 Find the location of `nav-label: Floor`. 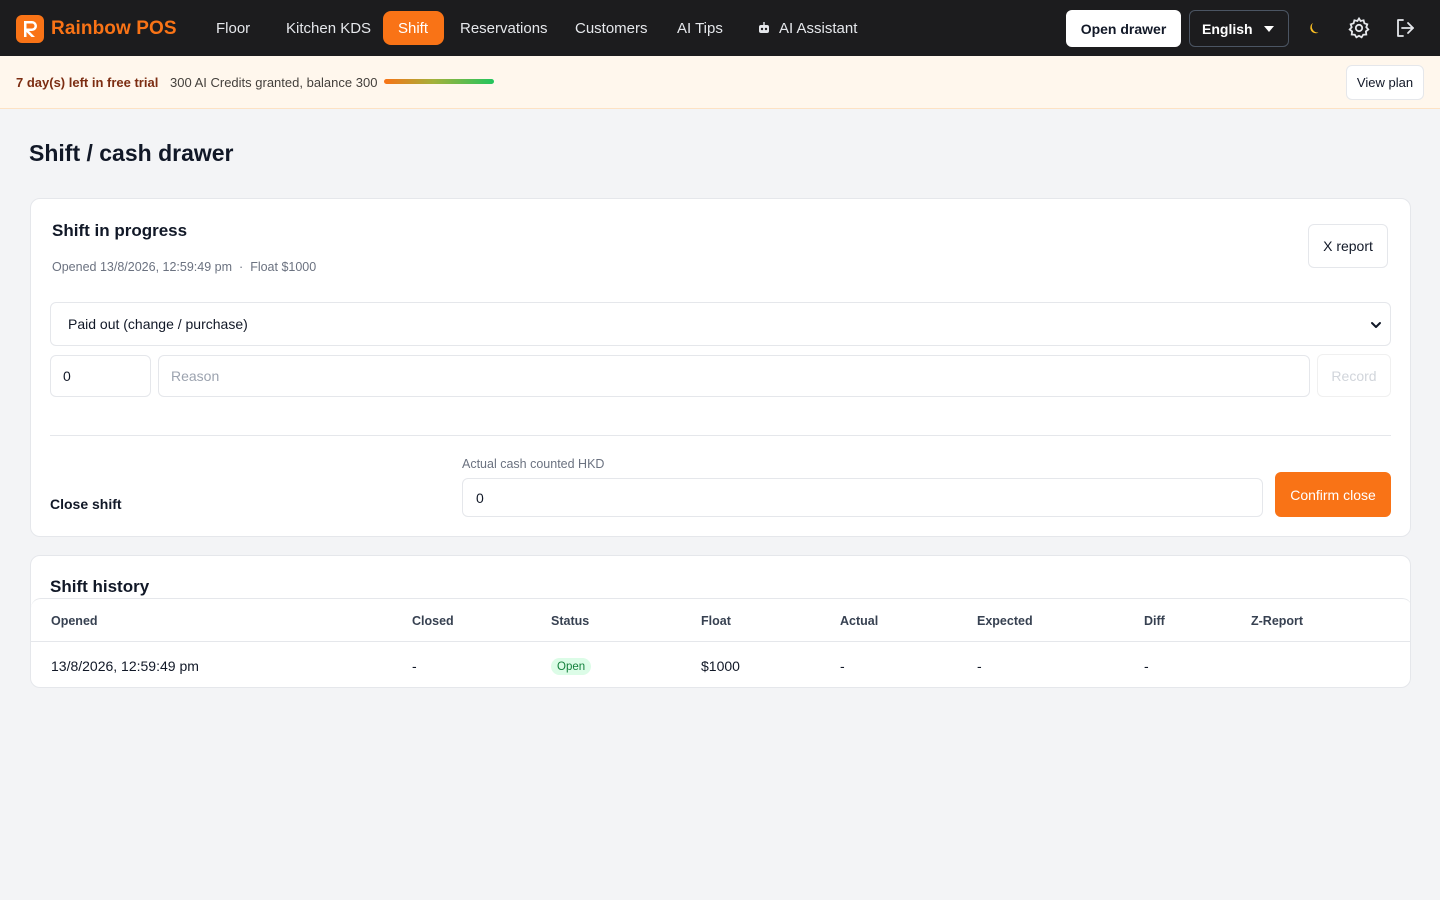

nav-label: Floor is located at coordinates (233, 28).